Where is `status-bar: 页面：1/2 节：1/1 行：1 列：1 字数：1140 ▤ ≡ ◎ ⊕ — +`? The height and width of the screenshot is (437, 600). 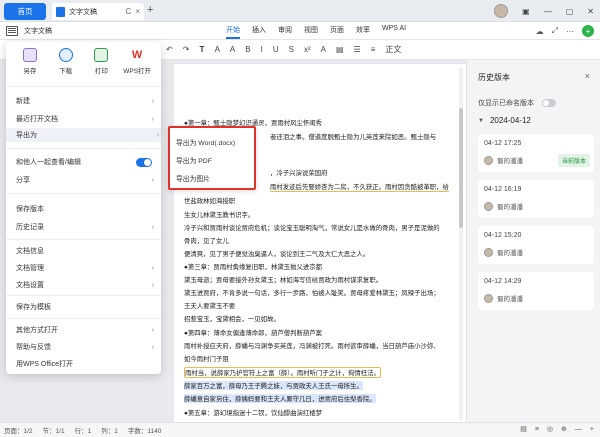 status-bar: 页面：1/2 节：1/1 行：1 列：1 字数：1140 ▤ ≡ ◎ ⊕ — + is located at coordinates (300, 429).